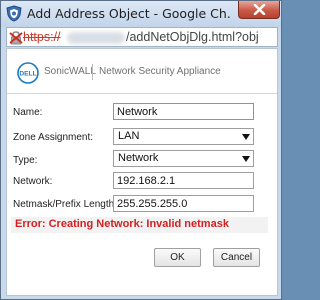 Image resolution: width=320 pixels, height=300 pixels. I want to click on ok-button: OK, so click(177, 257).